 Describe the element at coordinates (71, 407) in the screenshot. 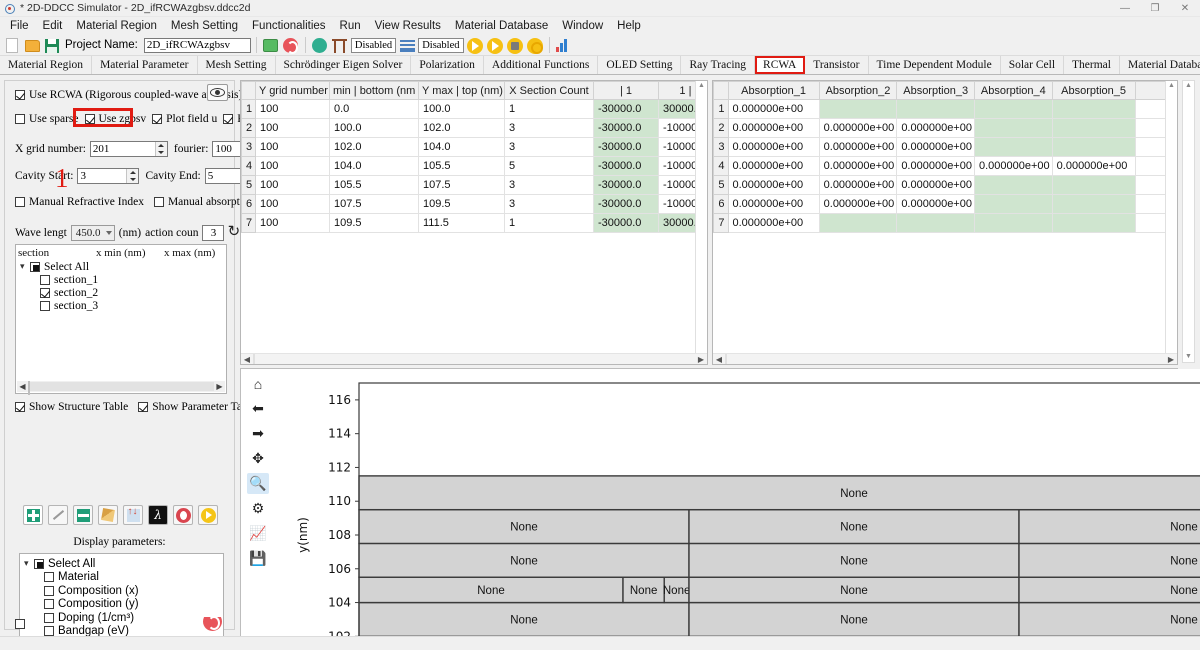

I see `show-structure-table-checkbox: Show Structure Table` at that location.